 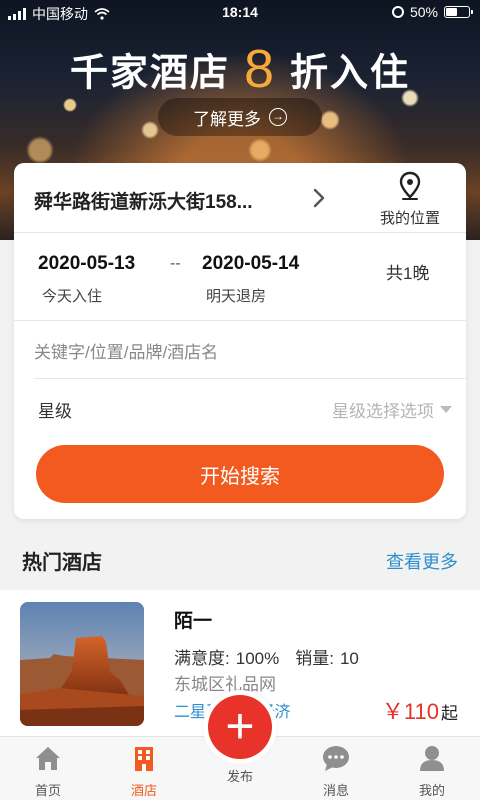 What do you see at coordinates (278, 117) in the screenshot?
I see `arrow-right-icon: →` at bounding box center [278, 117].